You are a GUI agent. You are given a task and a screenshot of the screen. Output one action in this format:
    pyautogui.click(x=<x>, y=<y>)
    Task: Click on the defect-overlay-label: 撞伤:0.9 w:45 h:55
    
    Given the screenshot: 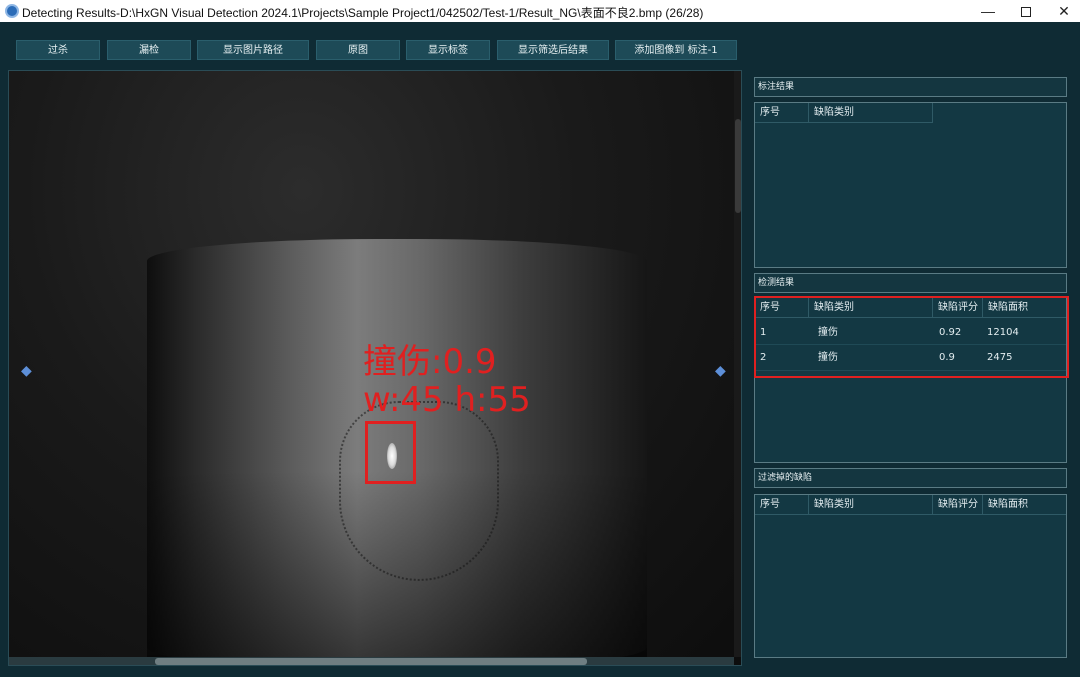 What is the action you would take?
    pyautogui.click(x=447, y=381)
    